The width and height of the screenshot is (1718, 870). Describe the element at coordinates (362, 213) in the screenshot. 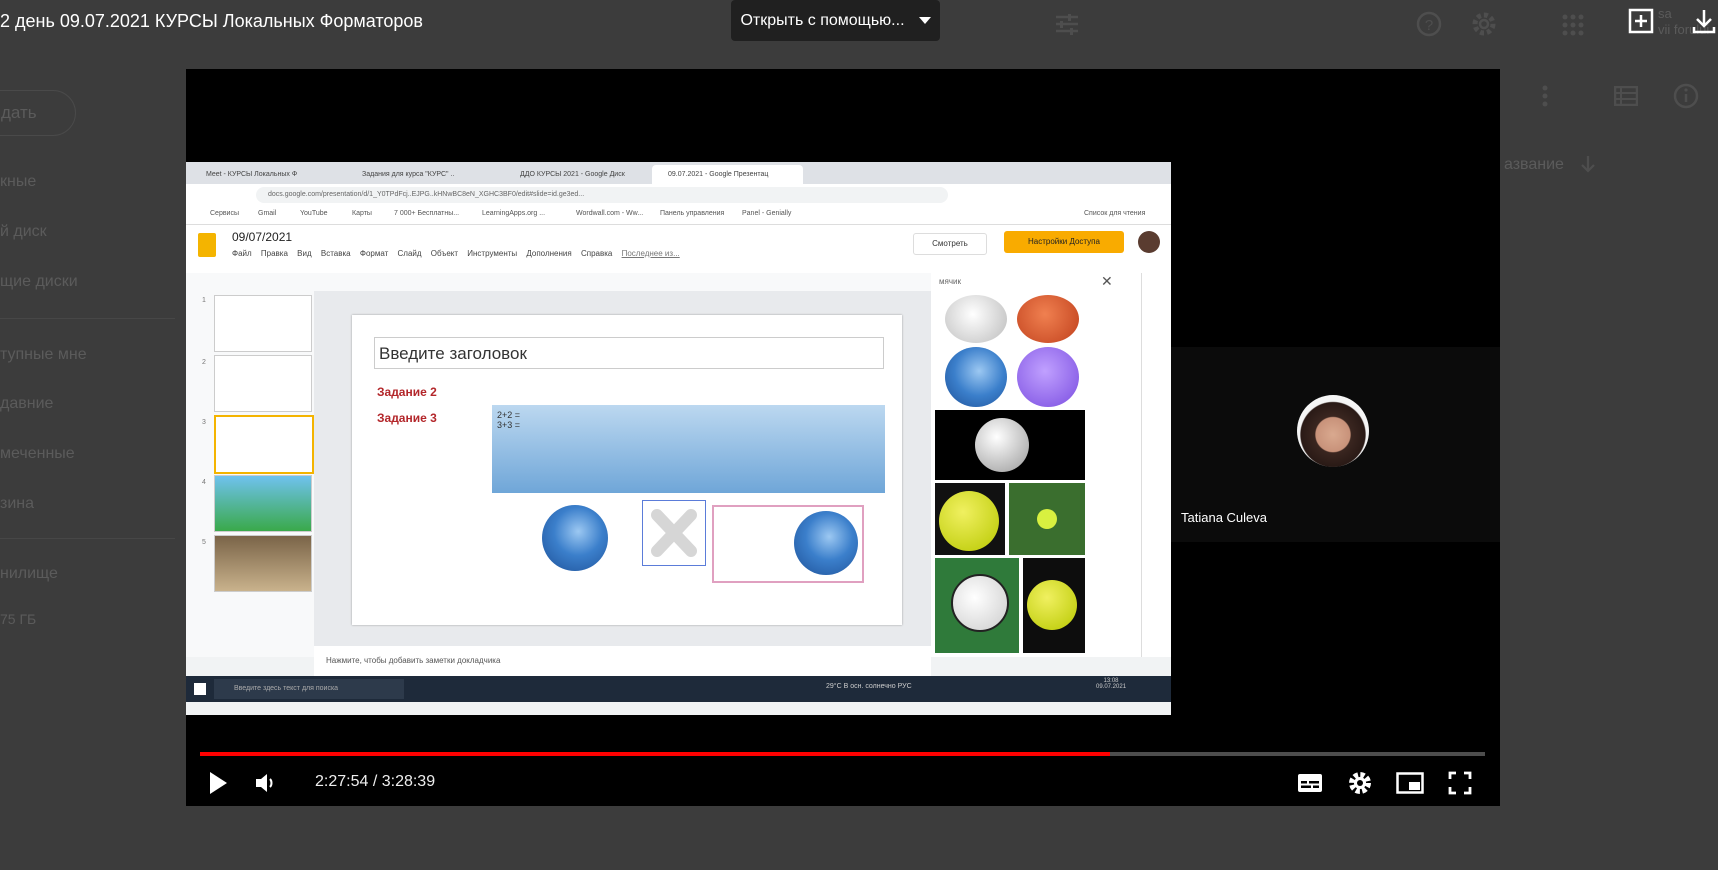

I see `bookmark: Карты` at that location.